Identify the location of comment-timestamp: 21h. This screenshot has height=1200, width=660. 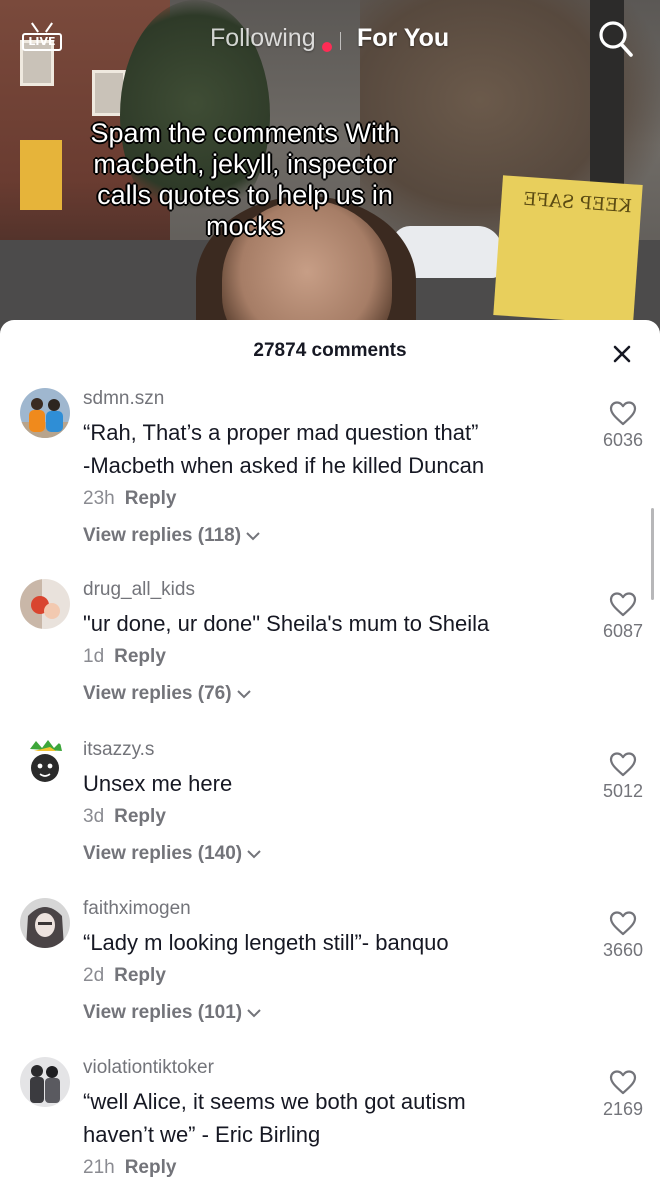
(99, 1167).